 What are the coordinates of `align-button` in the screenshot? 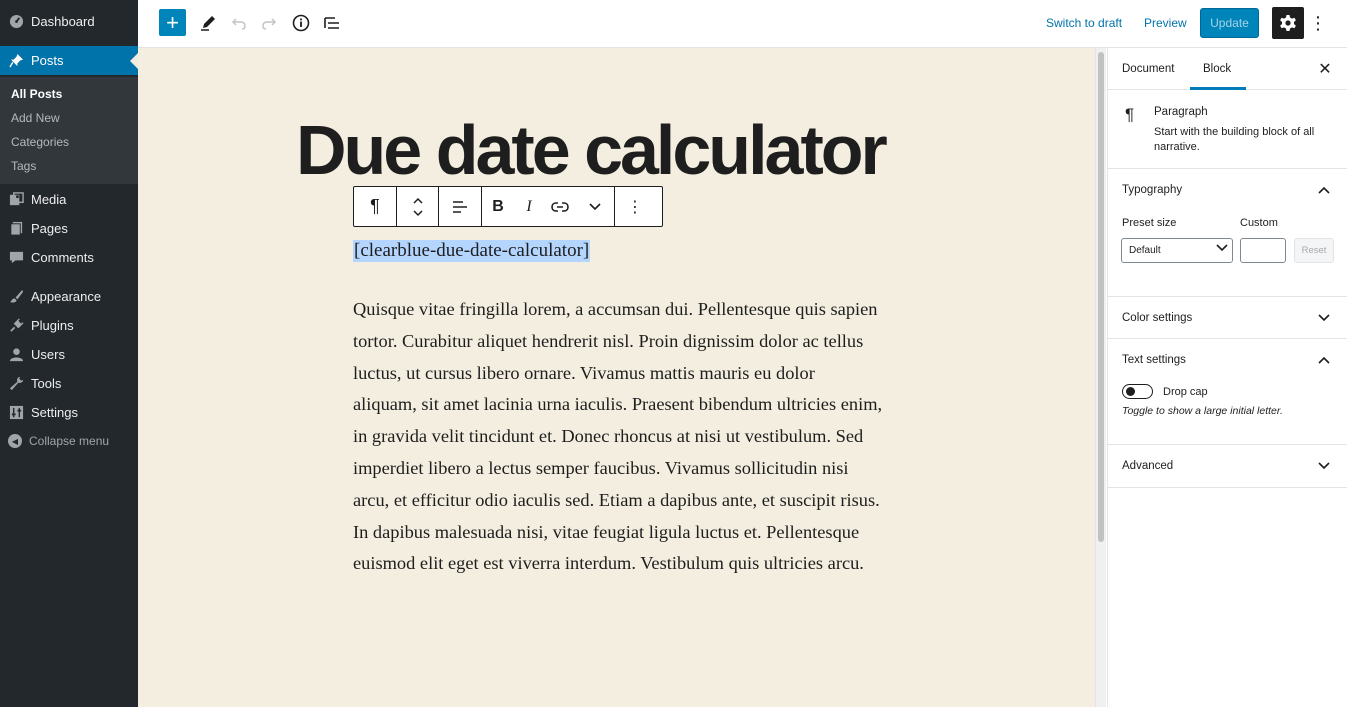 It's located at (460, 206).